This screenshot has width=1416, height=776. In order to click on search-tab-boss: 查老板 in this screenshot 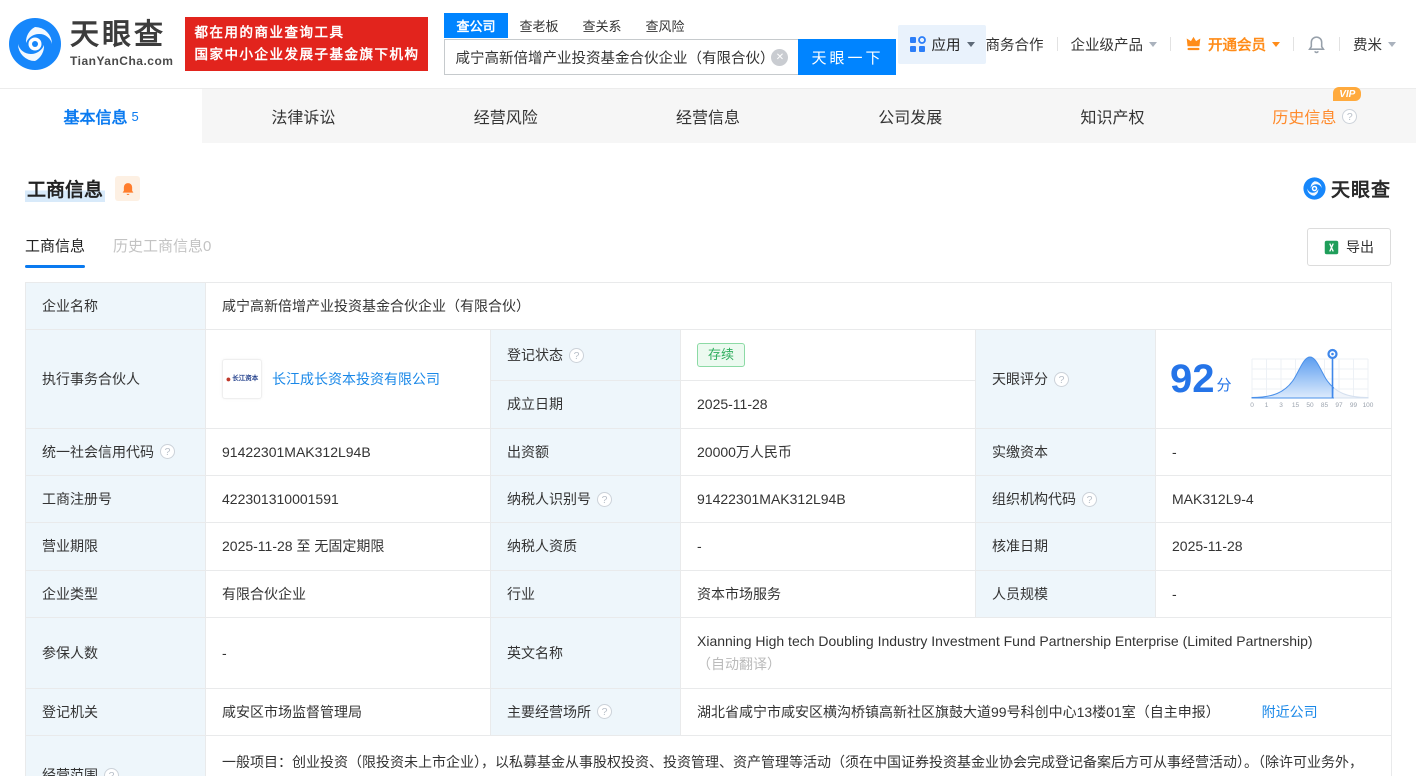, I will do `click(539, 25)`.